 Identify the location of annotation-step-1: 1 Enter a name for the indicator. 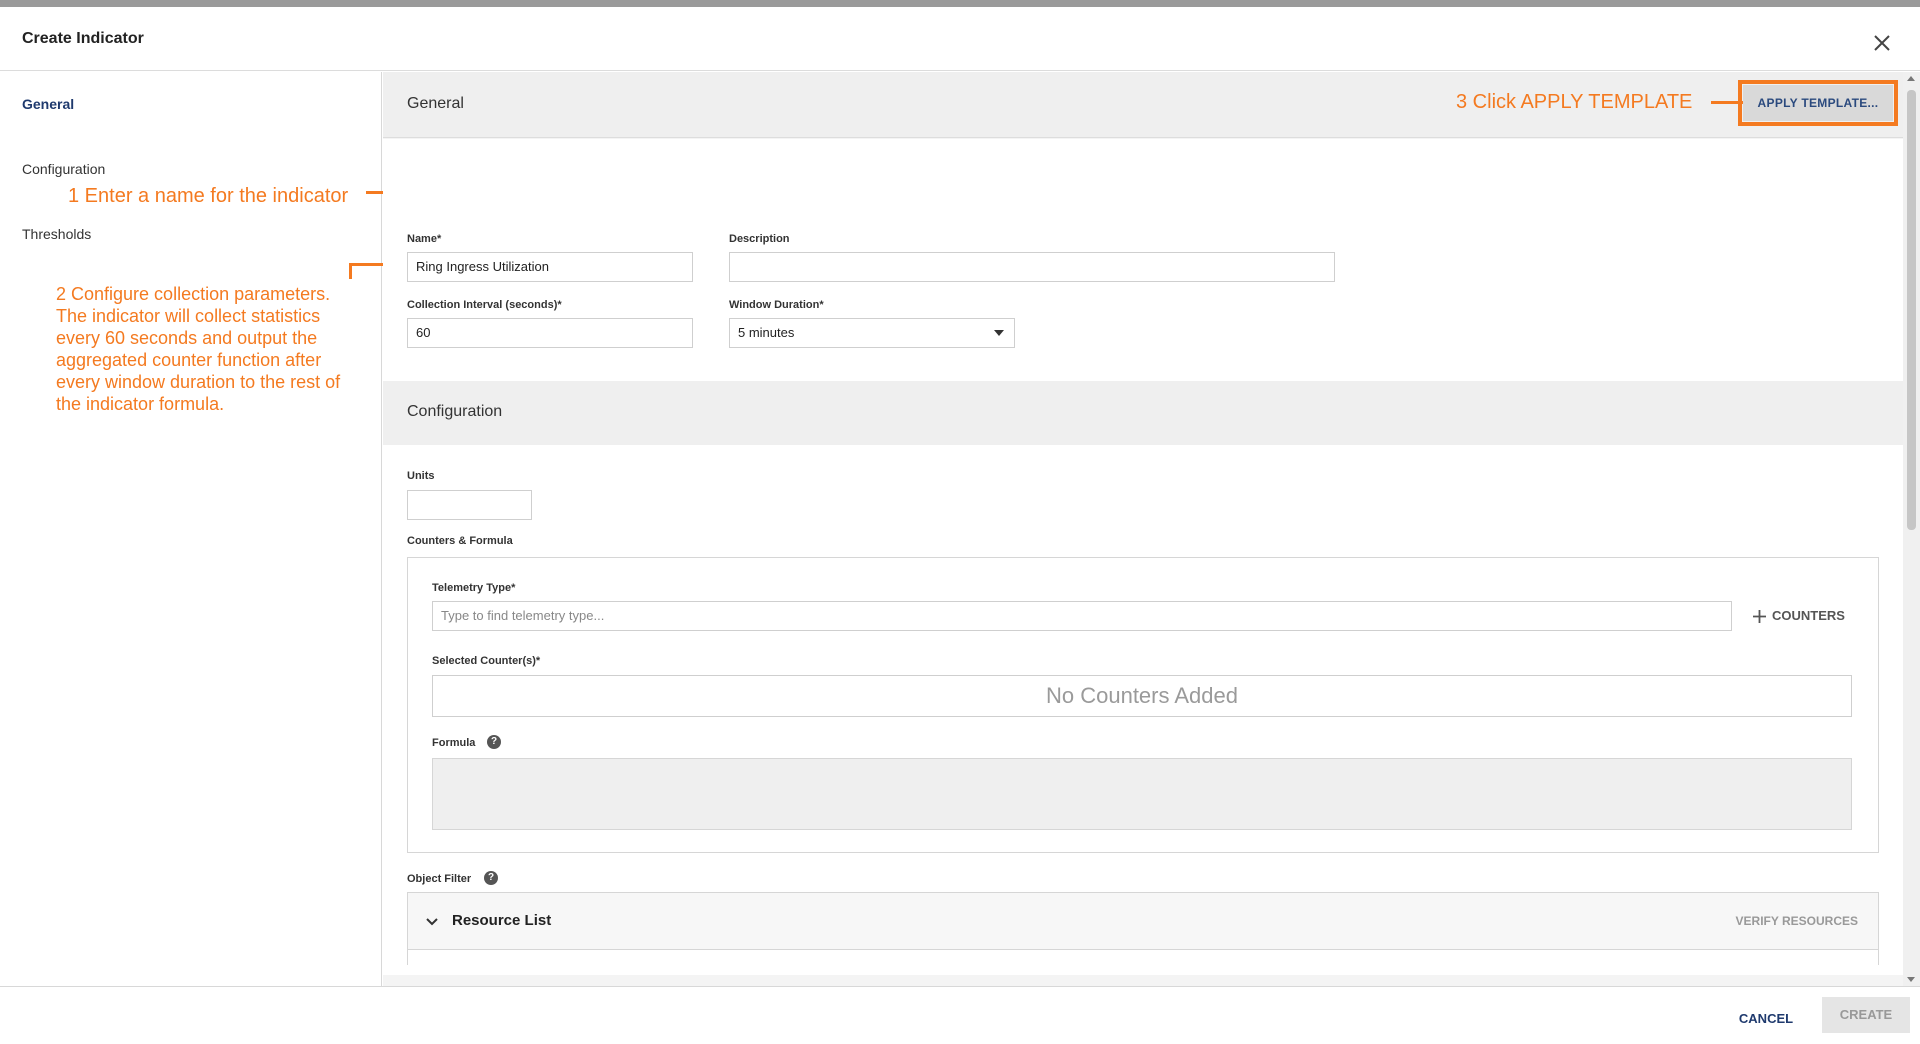
(208, 196).